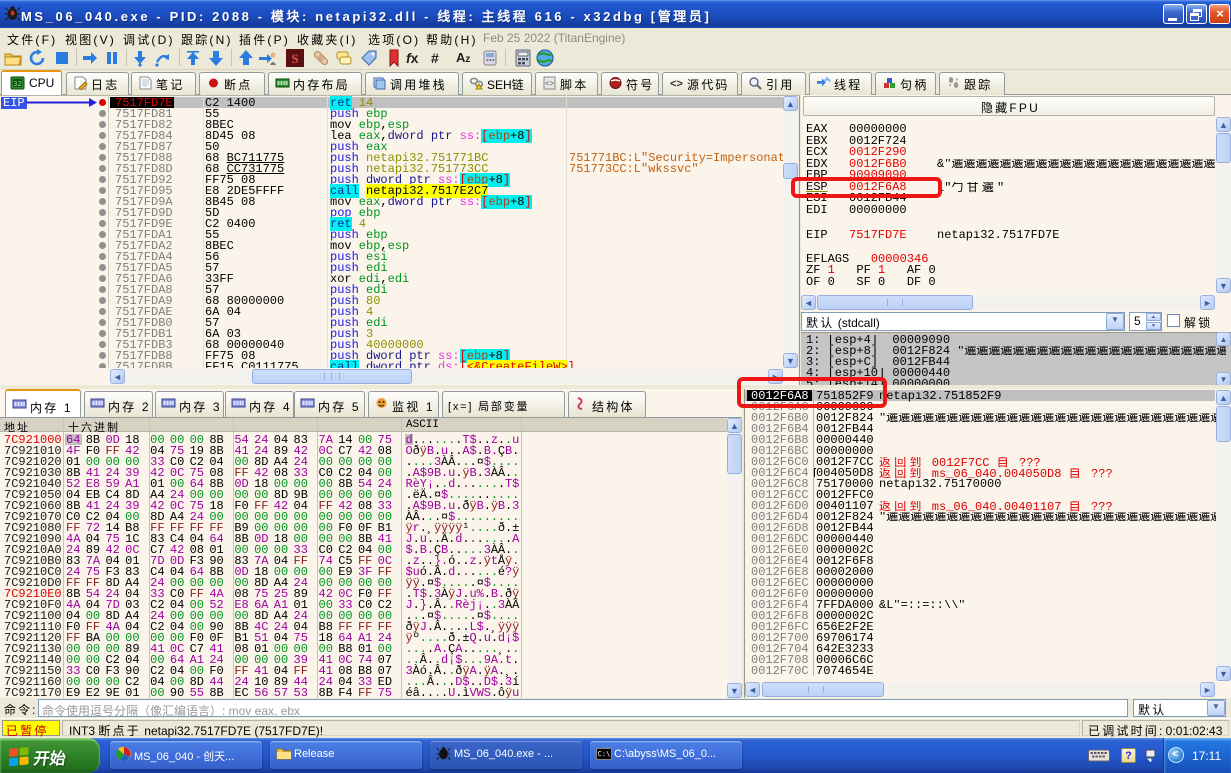  What do you see at coordinates (294, 58) in the screenshot?
I see `svg-text: S` at bounding box center [294, 58].